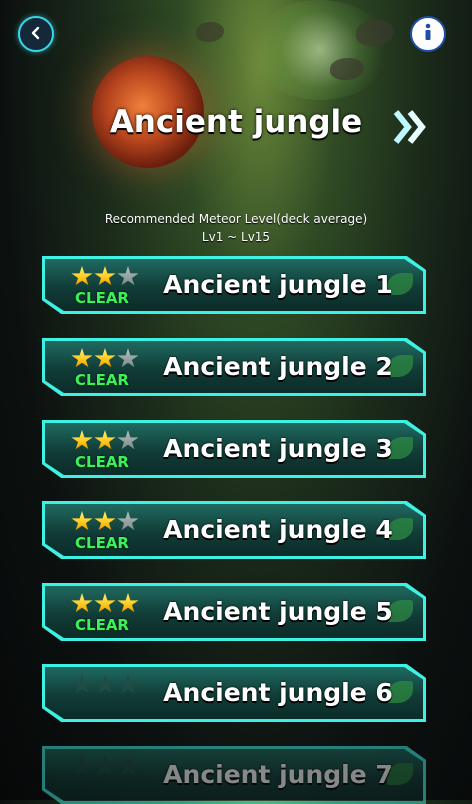 The height and width of the screenshot is (804, 472). I want to click on stage-button: CLEAR Ancient jungle 2, so click(234, 367).